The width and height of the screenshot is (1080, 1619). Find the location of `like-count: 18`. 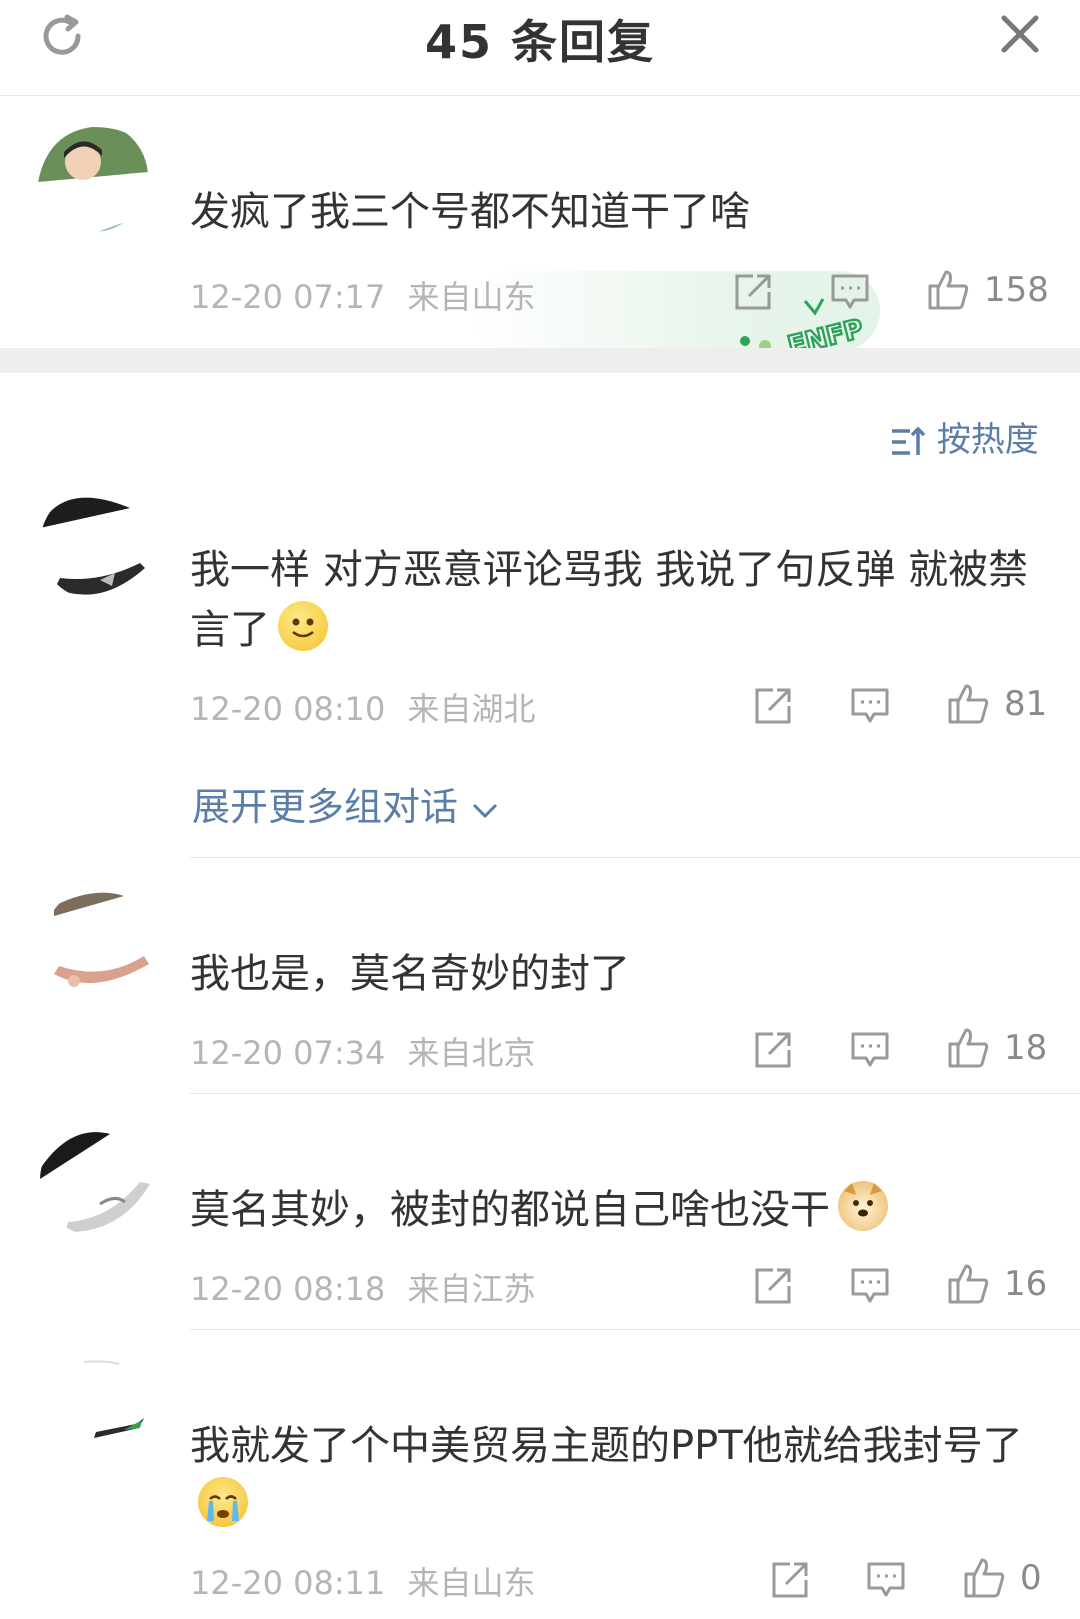

like-count: 18 is located at coordinates (1026, 1048).